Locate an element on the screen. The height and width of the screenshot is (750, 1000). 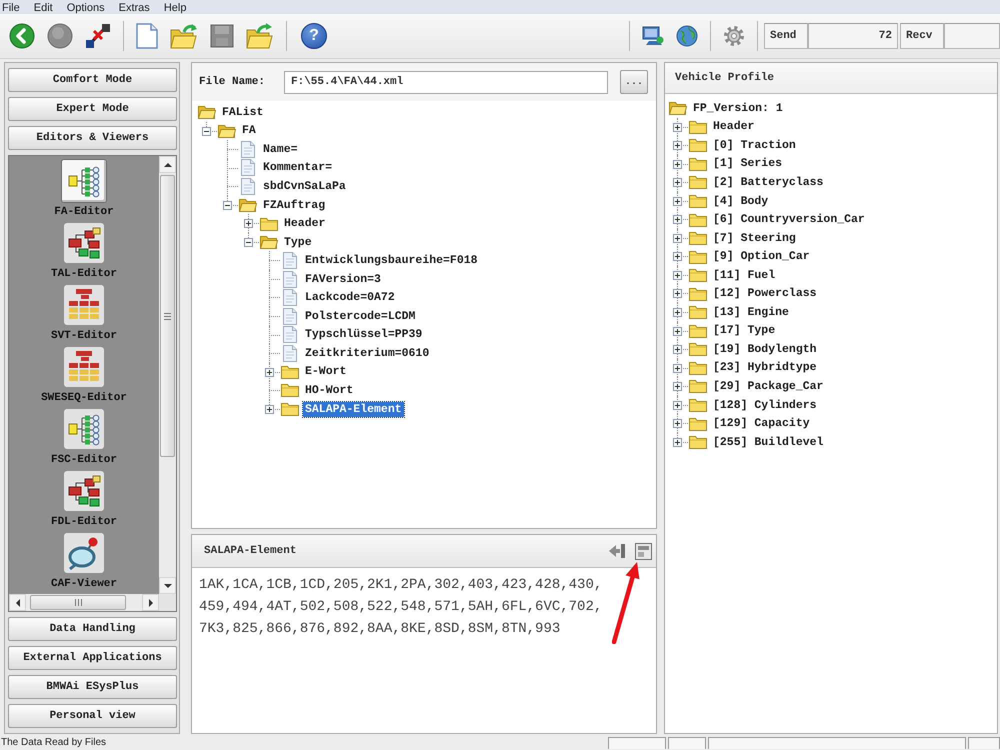
tree-item: FZAuftrag is located at coordinates (294, 205).